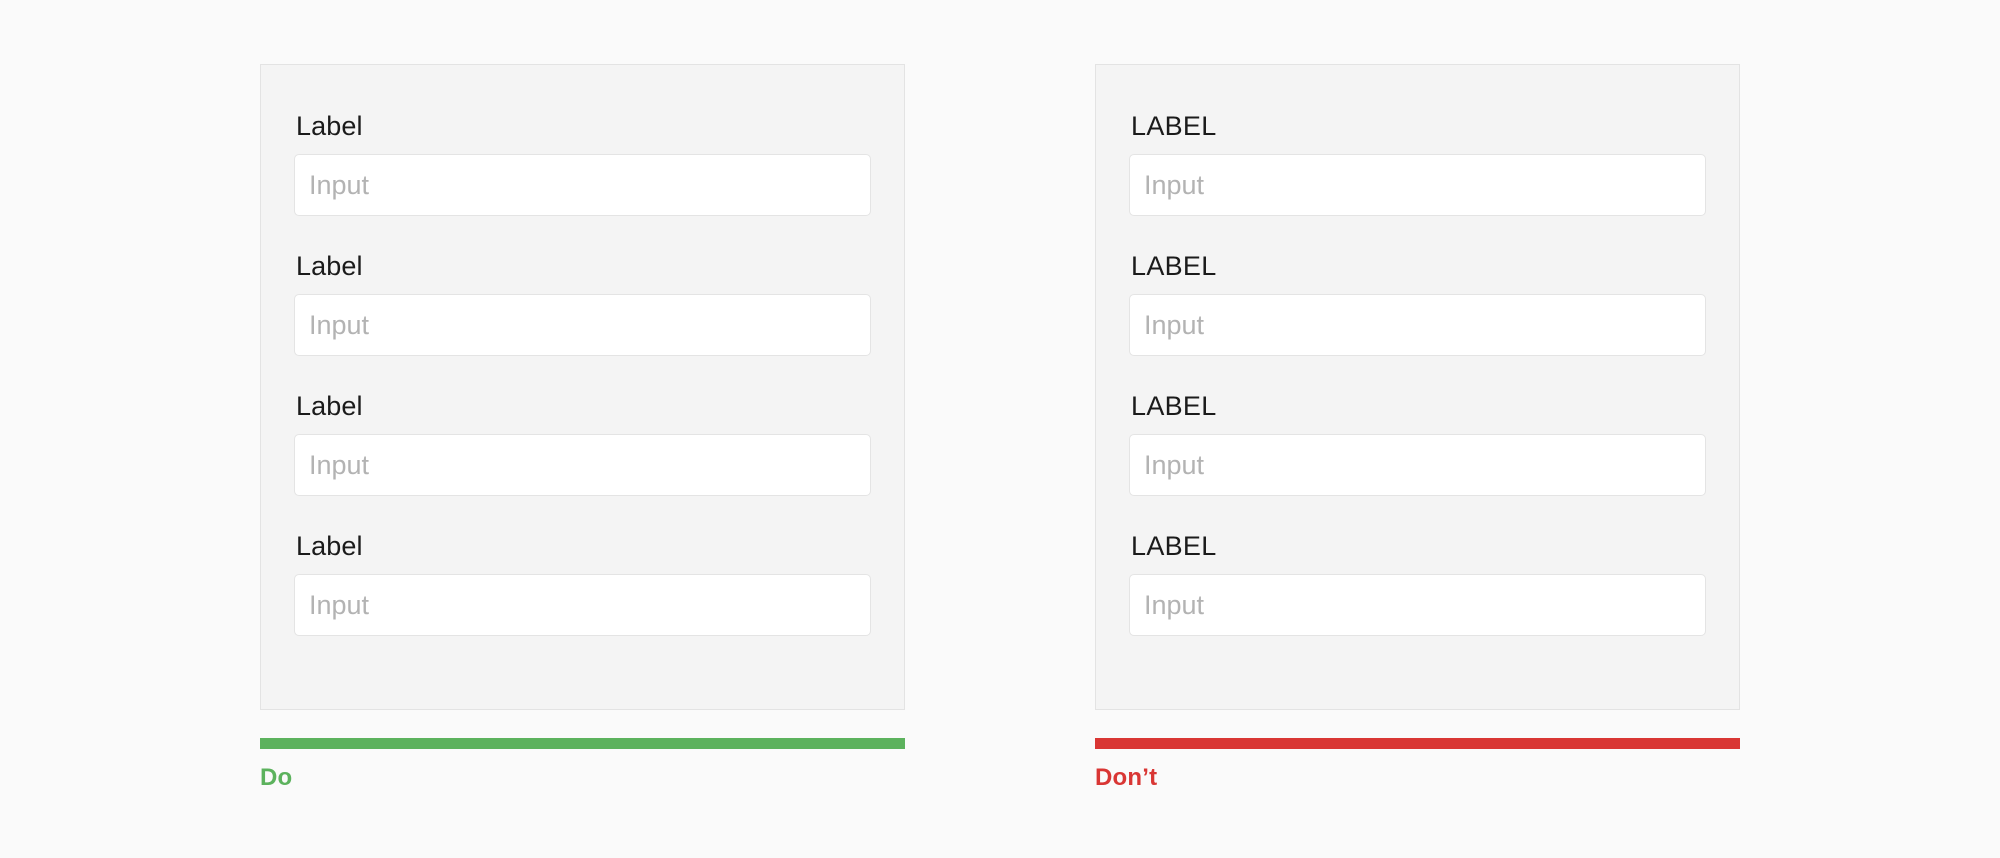 This screenshot has width=2000, height=858. What do you see at coordinates (276, 777) in the screenshot?
I see `do-verdict-label: Do` at bounding box center [276, 777].